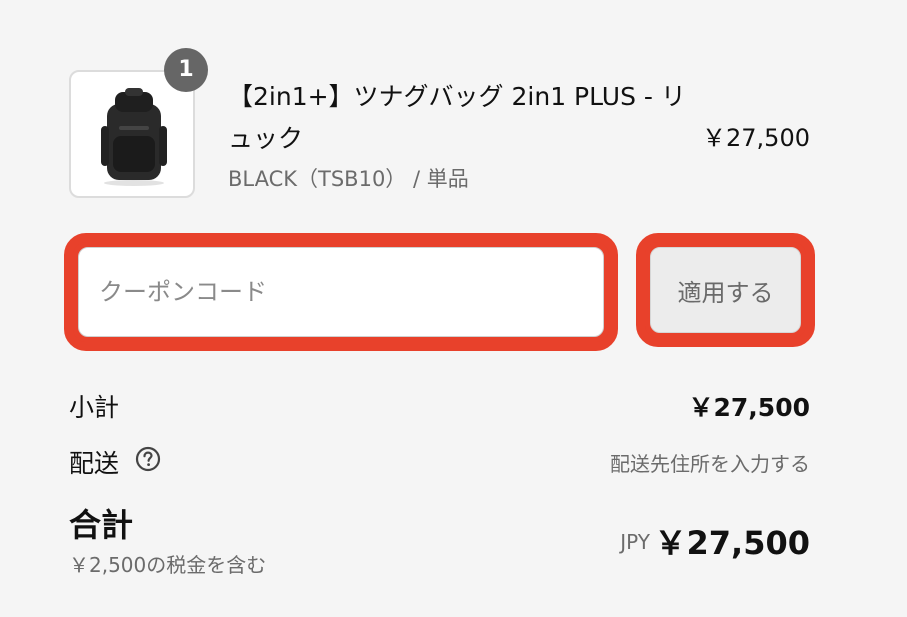 This screenshot has width=907, height=617. Describe the element at coordinates (134, 137) in the screenshot. I see `backpack-icon` at that location.